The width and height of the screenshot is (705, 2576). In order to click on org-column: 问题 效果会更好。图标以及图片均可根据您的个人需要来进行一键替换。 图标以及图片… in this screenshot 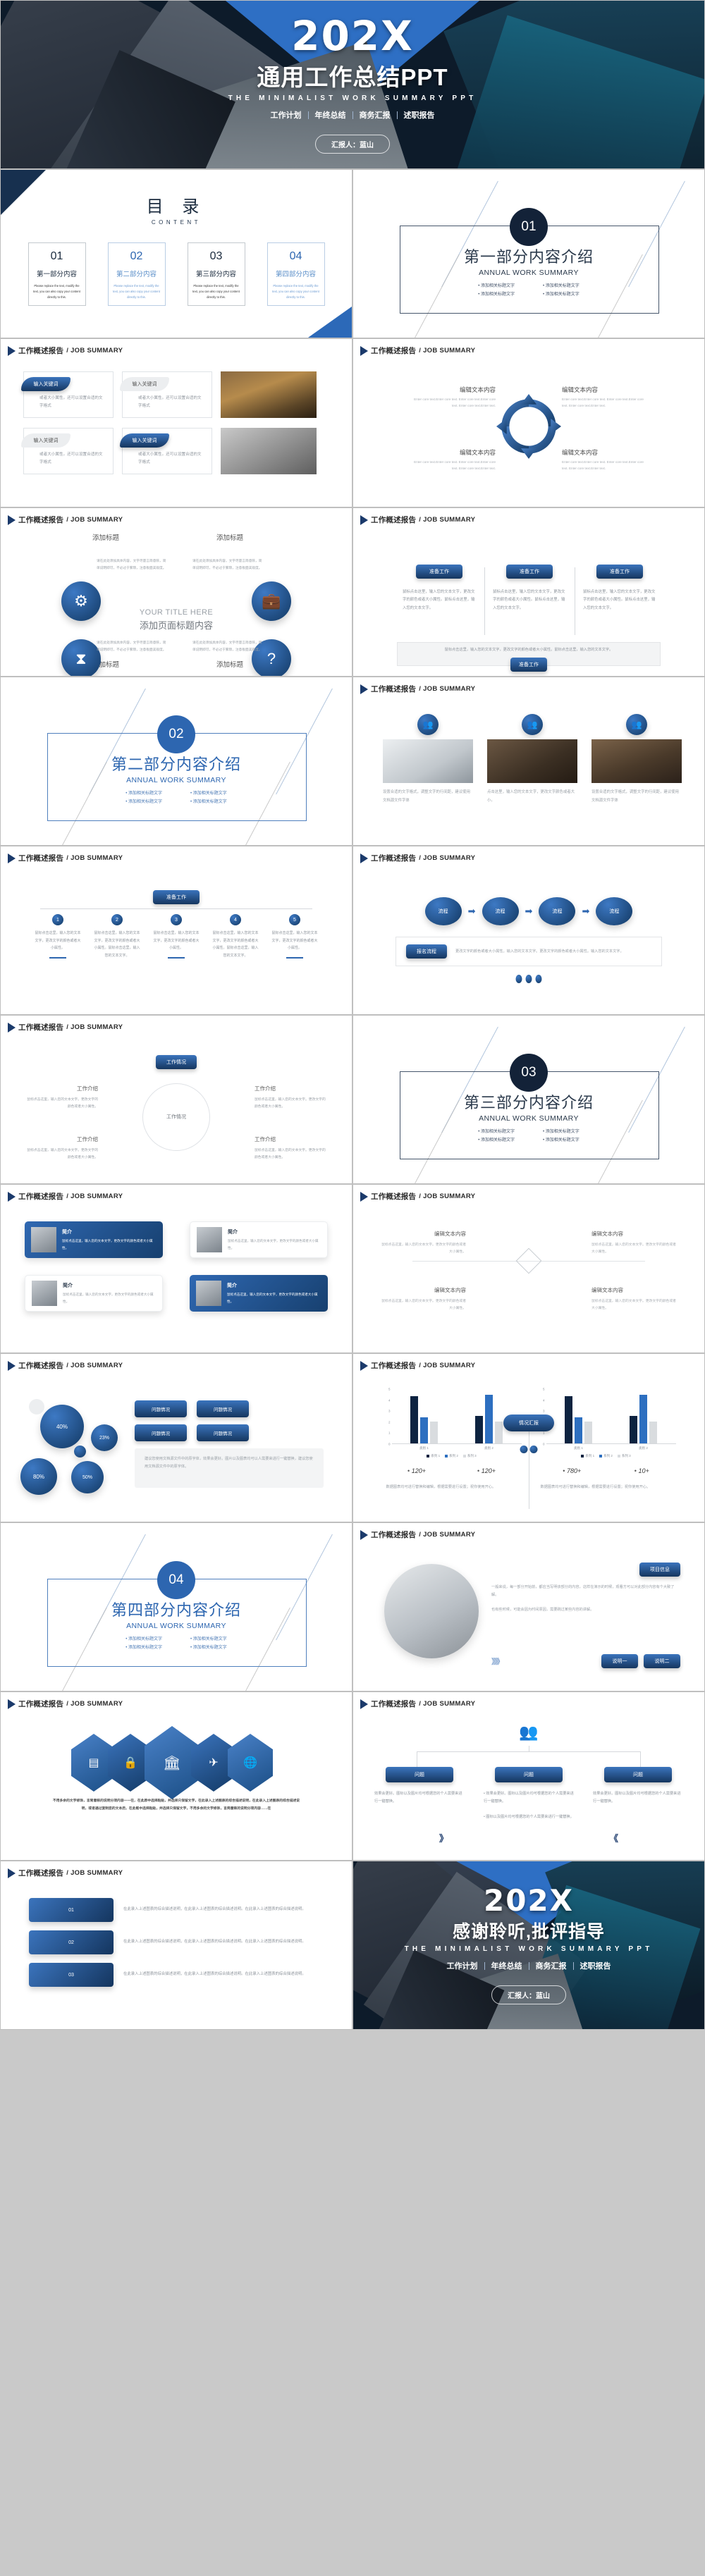, I will do `click(529, 1794)`.